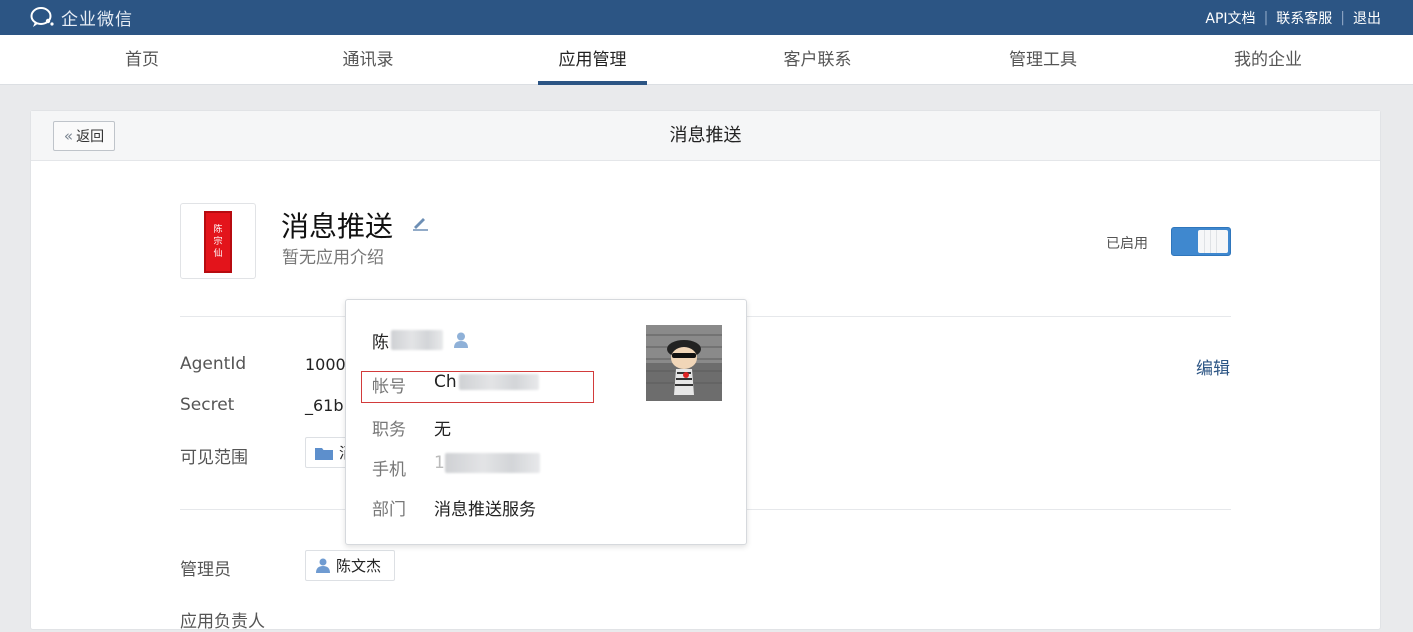 This screenshot has width=1413, height=632. Describe the element at coordinates (817, 60) in the screenshot. I see `nav-item-customer-contact: 客户联系` at that location.